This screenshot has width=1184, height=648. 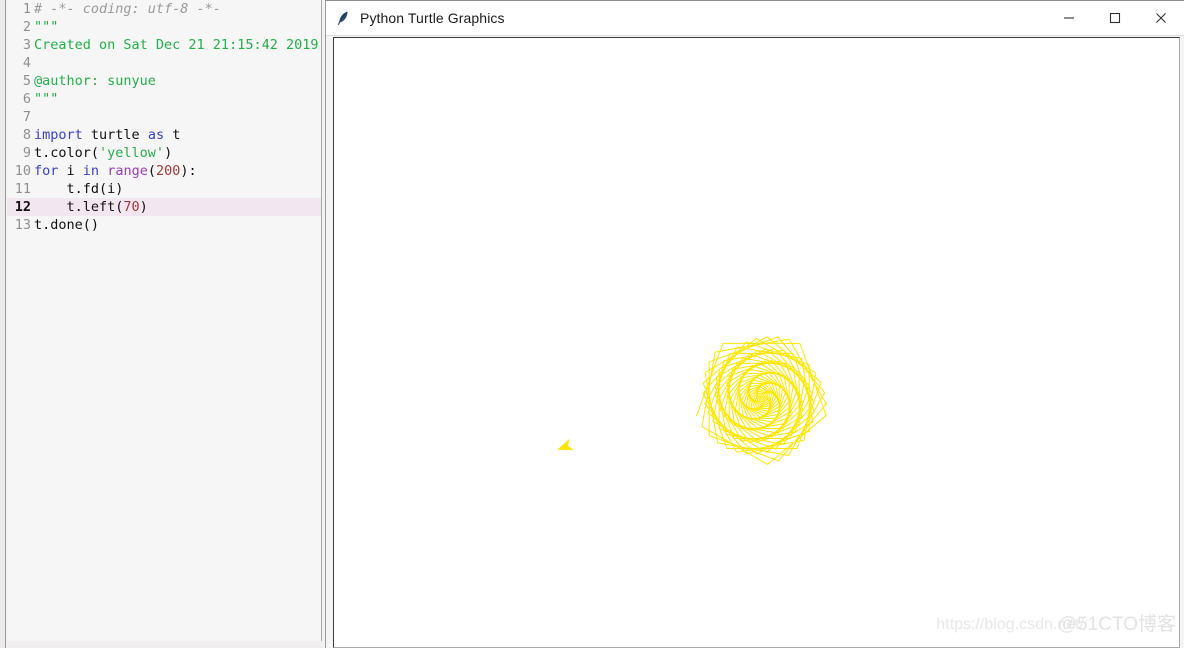 I want to click on window-controls, so click(x=1115, y=18).